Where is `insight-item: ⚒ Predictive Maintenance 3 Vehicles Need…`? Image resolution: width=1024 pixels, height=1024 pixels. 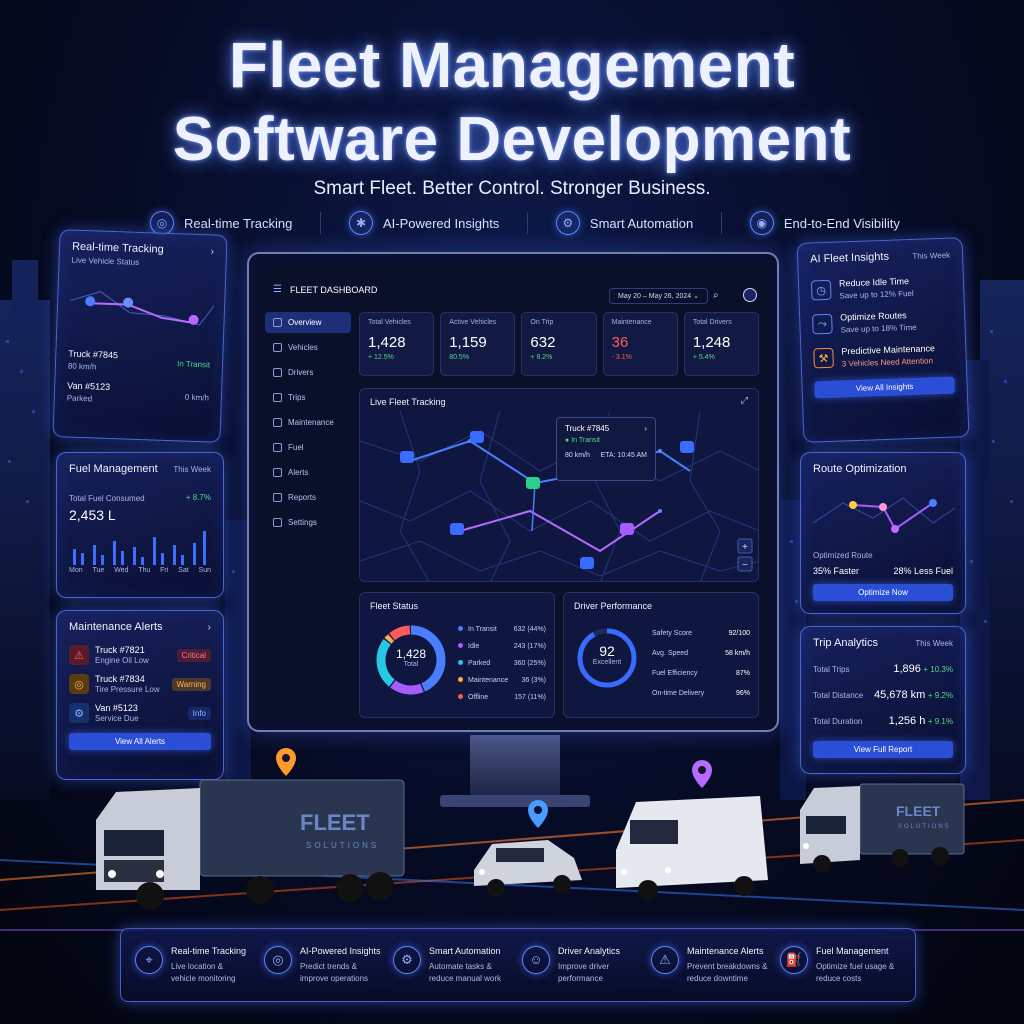
insight-item: ⚒ Predictive Maintenance 3 Vehicles Need… is located at coordinates (883, 356).